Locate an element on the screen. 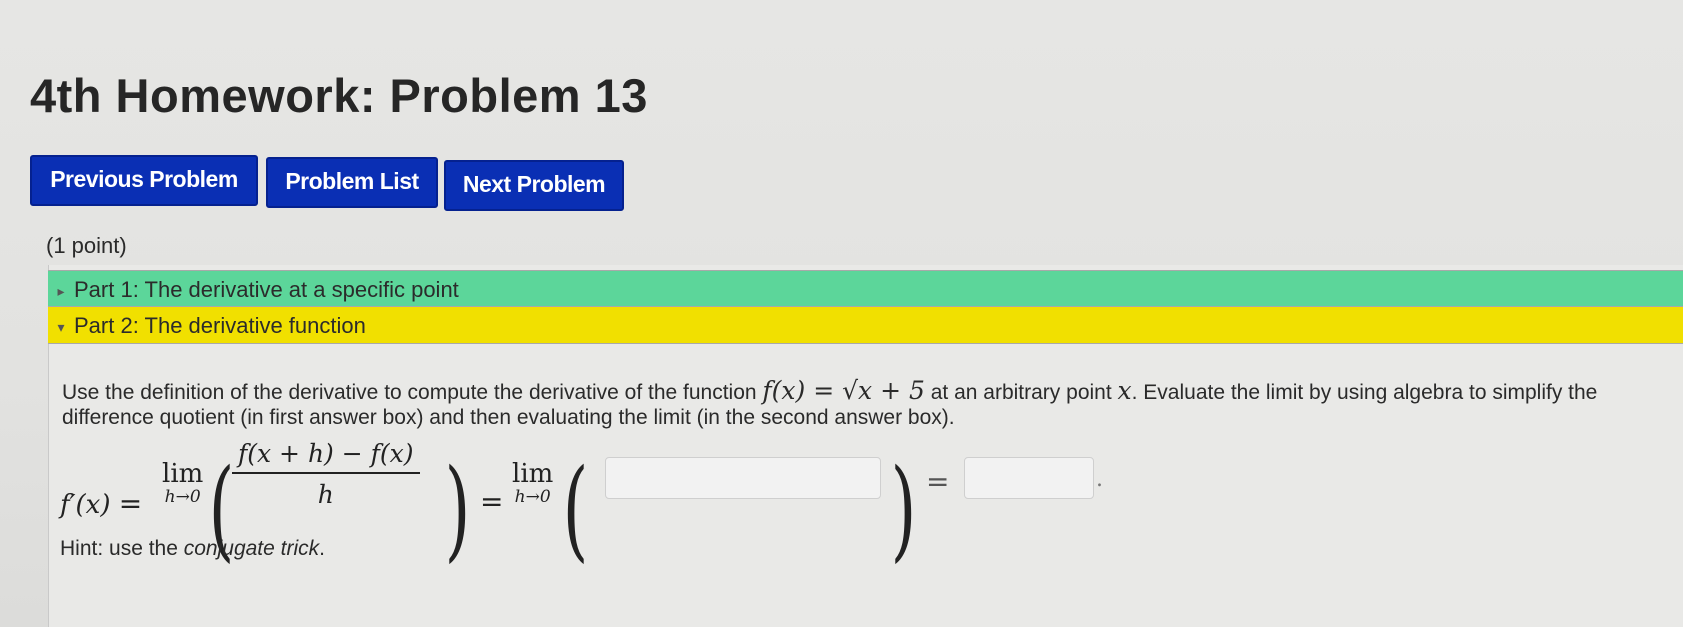 The height and width of the screenshot is (627, 1683). left-paren: ( is located at coordinates (575, 509).